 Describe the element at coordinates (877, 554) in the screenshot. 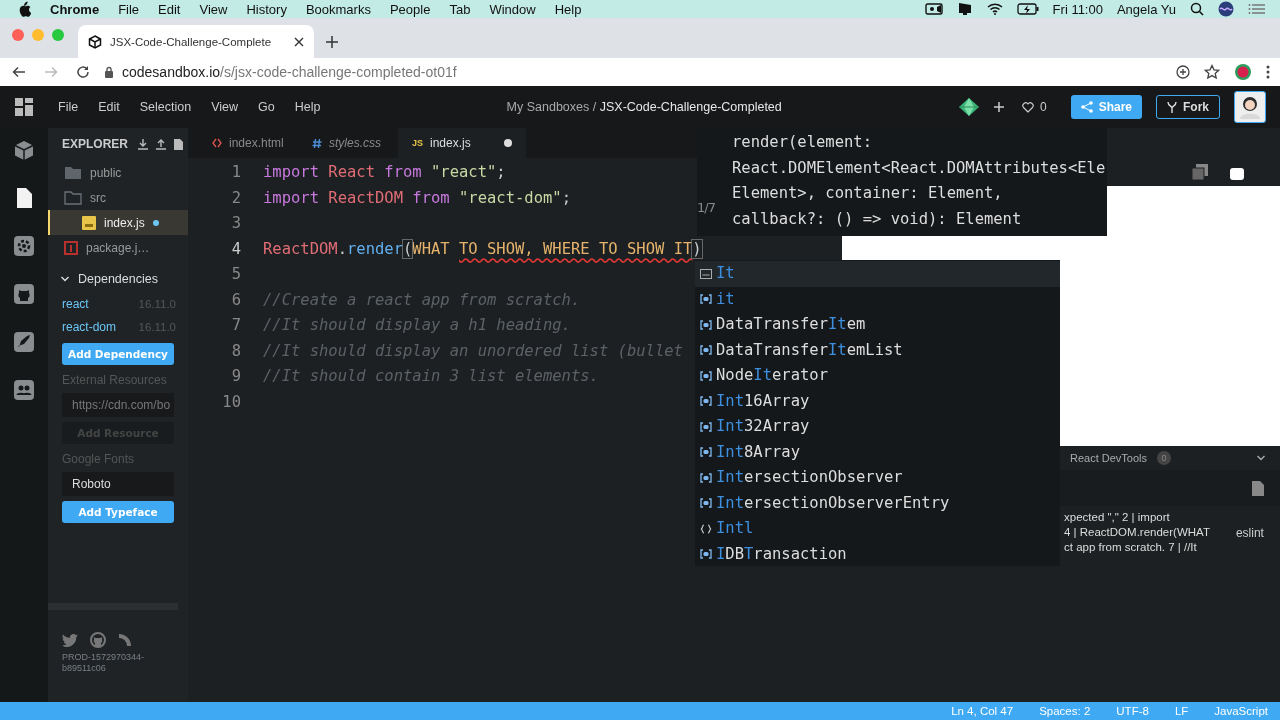

I see `suggestion-item: IDBTransaction` at that location.